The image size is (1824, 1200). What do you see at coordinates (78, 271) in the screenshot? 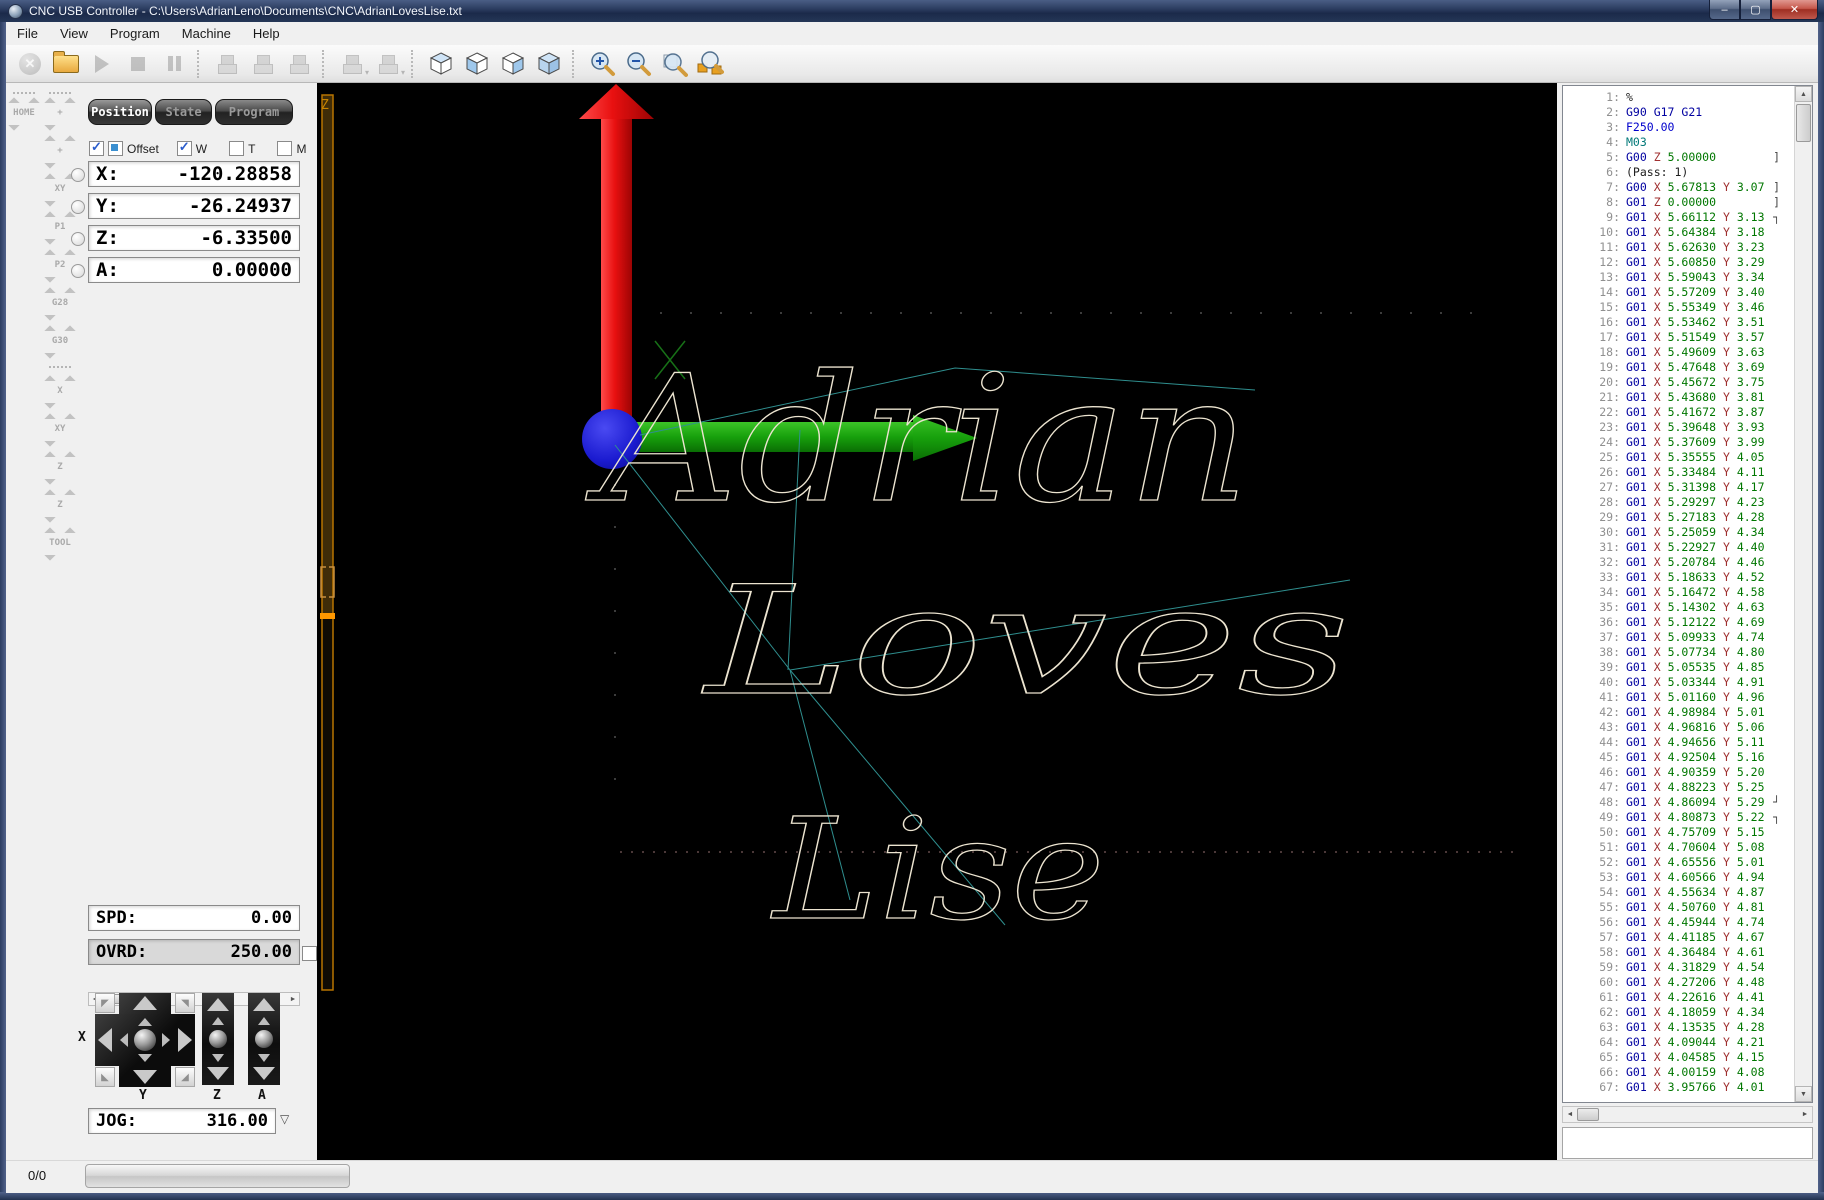
I see `axis-select-radio-a` at bounding box center [78, 271].